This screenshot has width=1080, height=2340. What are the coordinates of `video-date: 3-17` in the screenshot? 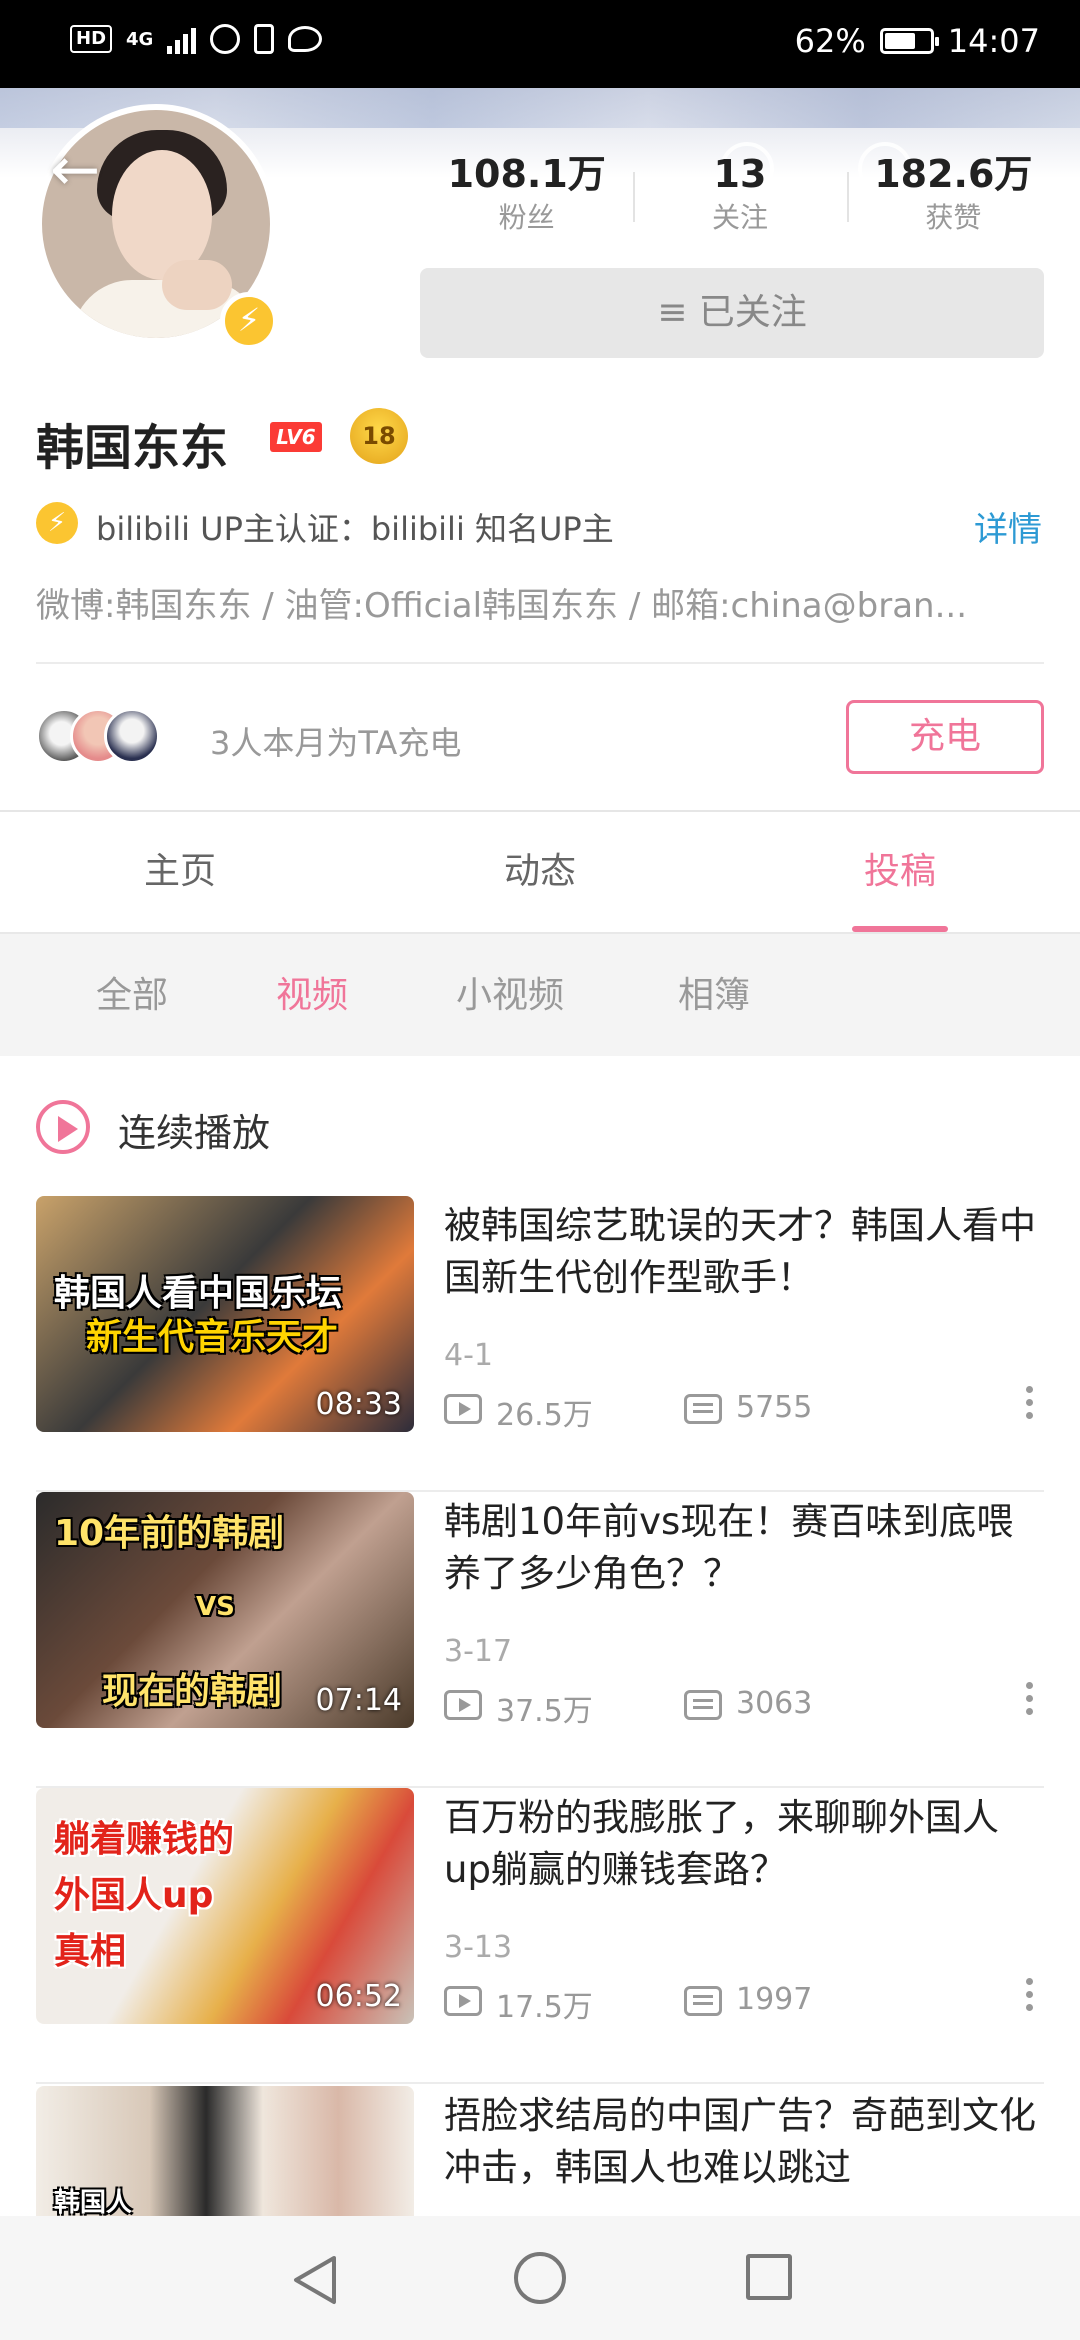 It's located at (478, 1651).